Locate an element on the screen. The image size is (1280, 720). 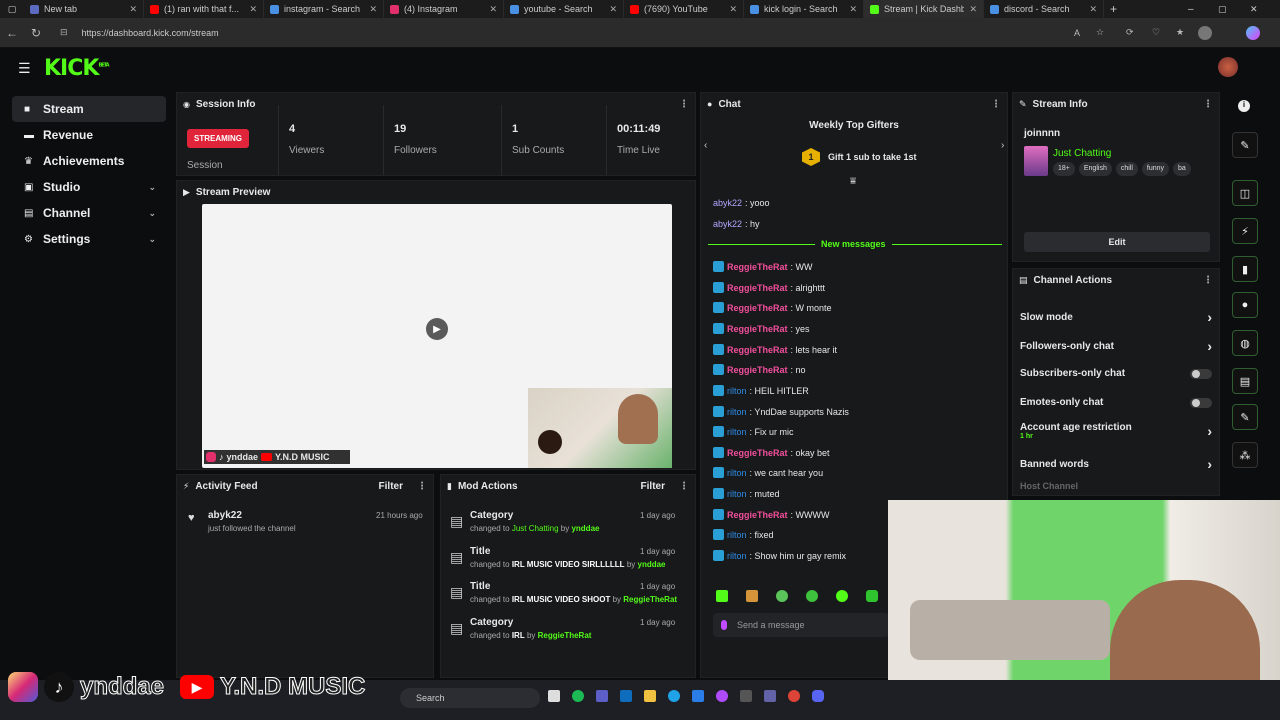
sidebar-item-achievements: ♛ Achievements is located at coordinates (89, 161).